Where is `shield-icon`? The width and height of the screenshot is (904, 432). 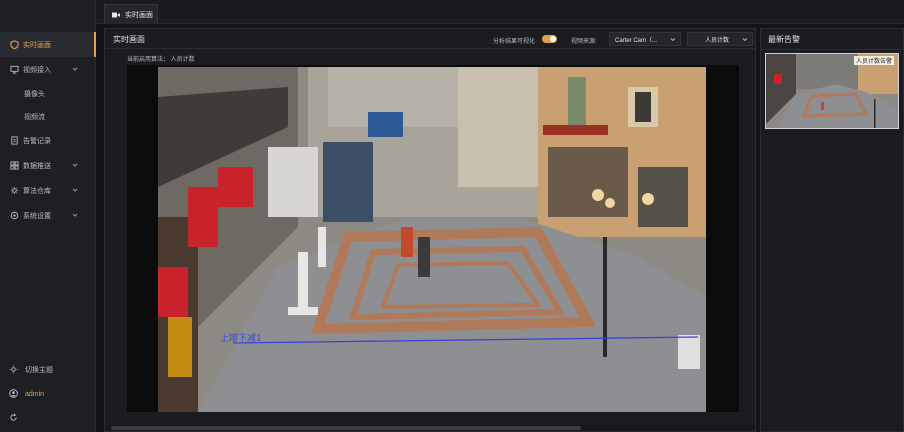
shield-icon is located at coordinates (14, 45).